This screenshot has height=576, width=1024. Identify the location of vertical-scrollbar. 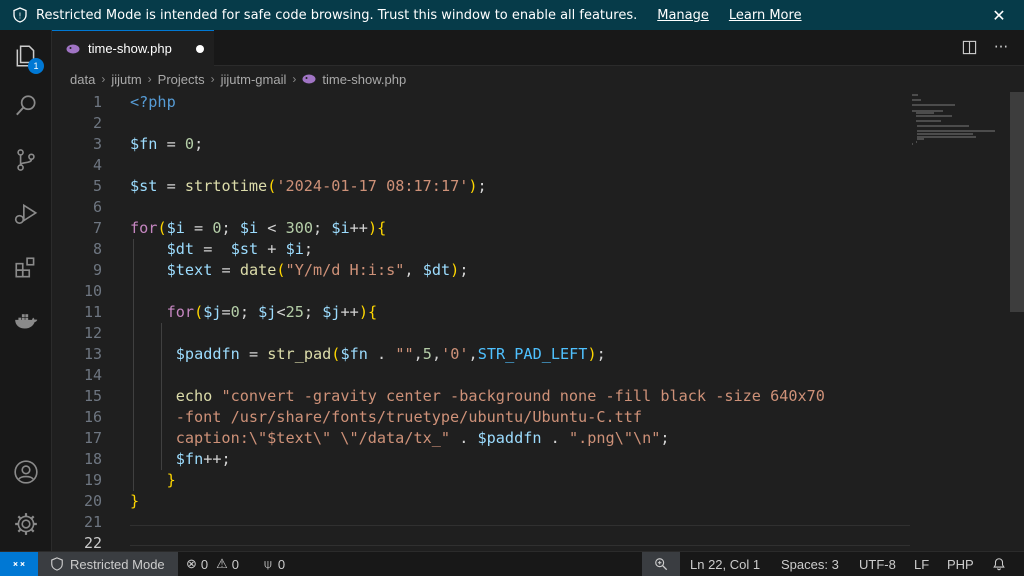
(1017, 202).